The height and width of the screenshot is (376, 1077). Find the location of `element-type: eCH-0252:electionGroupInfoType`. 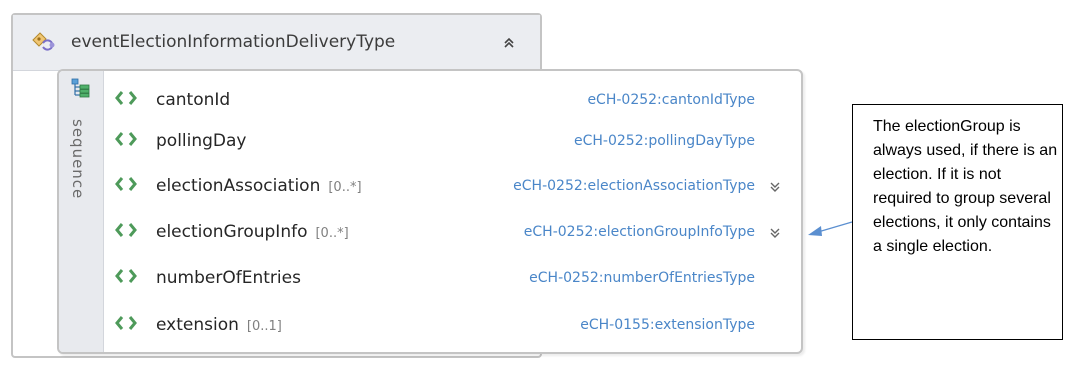

element-type: eCH-0252:electionGroupInfoType is located at coordinates (639, 232).